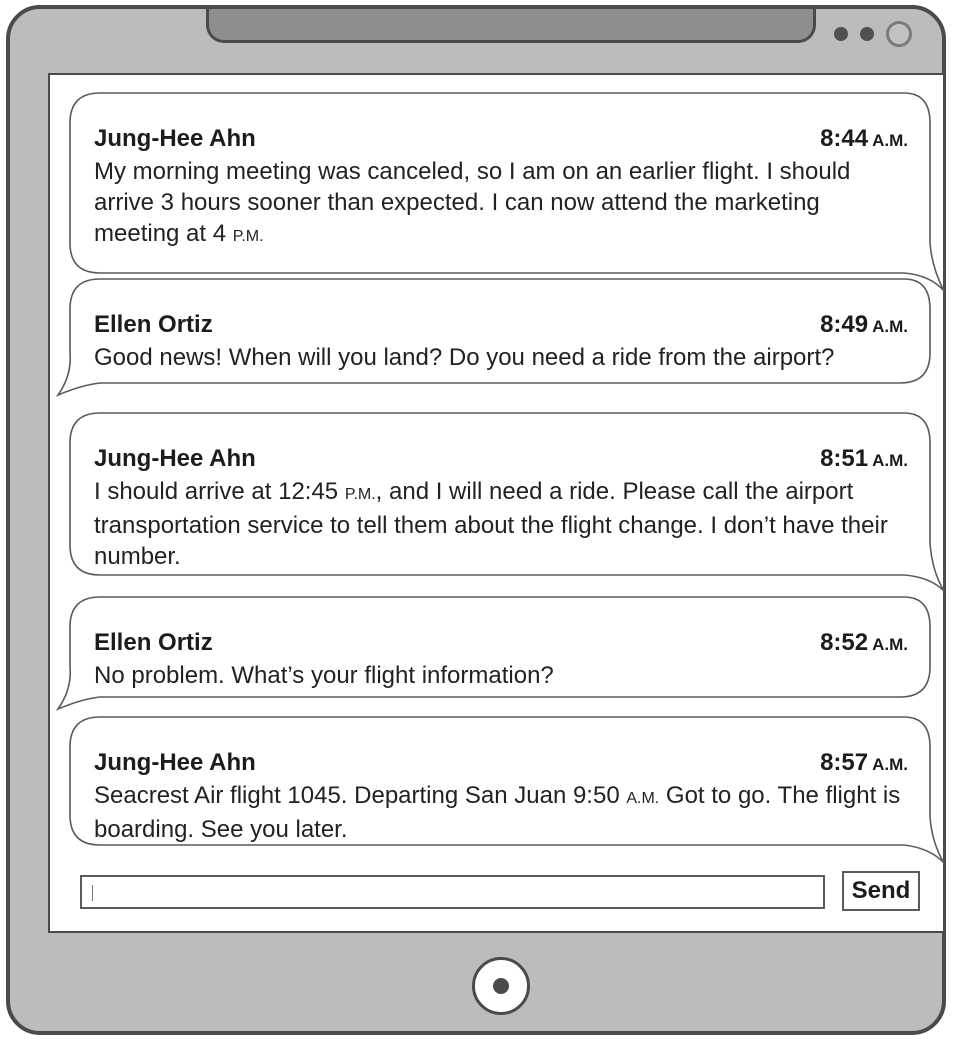 This screenshot has width=953, height=1040. Describe the element at coordinates (864, 138) in the screenshot. I see `message-time: 8:44 A.M.` at that location.